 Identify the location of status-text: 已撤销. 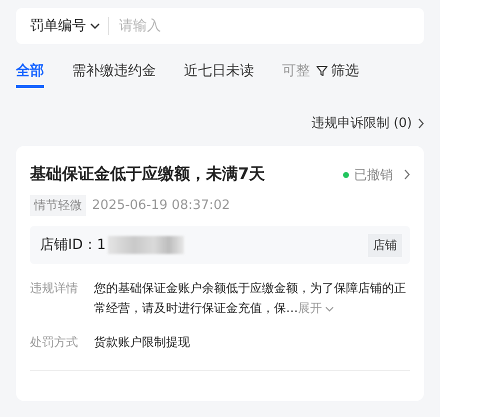
(373, 175).